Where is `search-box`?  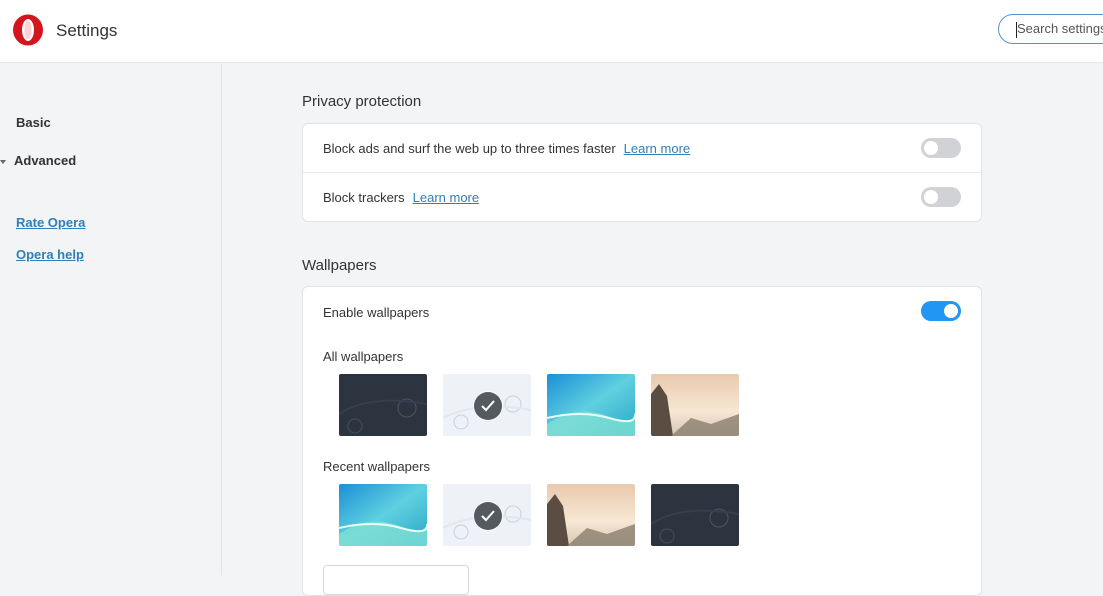
search-box is located at coordinates (1050, 29).